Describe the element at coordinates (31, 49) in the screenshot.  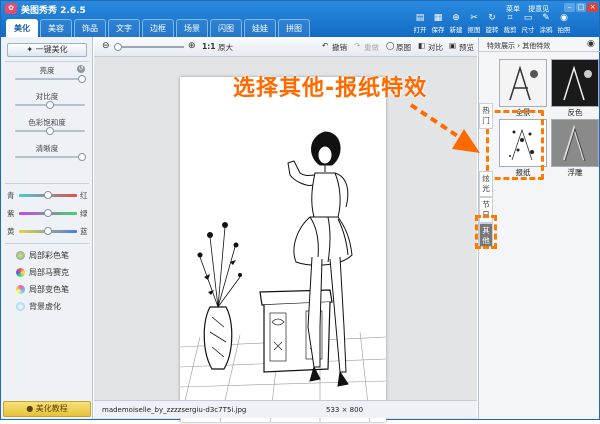
I see `wand-icon: ✦` at that location.